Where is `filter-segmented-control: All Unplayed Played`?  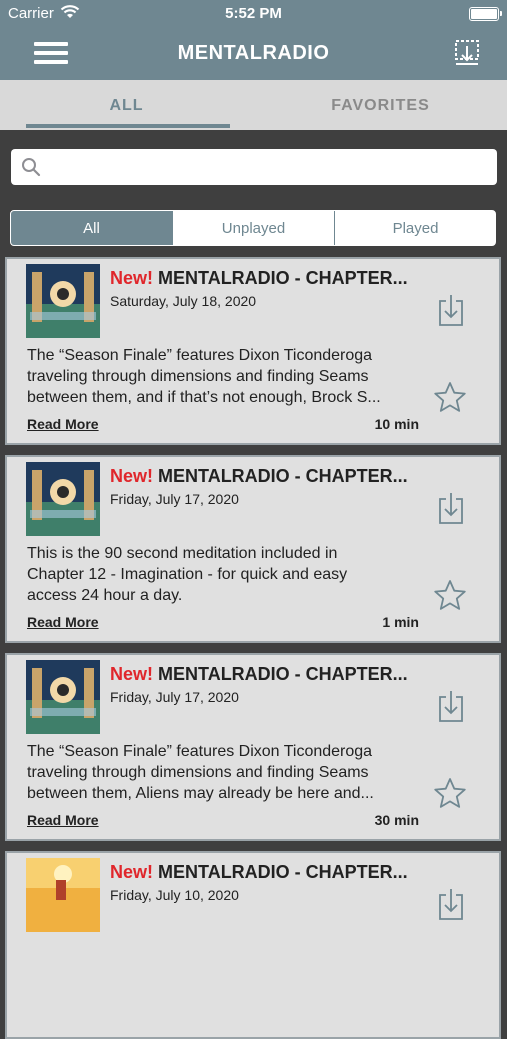
filter-segmented-control: All Unplayed Played is located at coordinates (253, 228).